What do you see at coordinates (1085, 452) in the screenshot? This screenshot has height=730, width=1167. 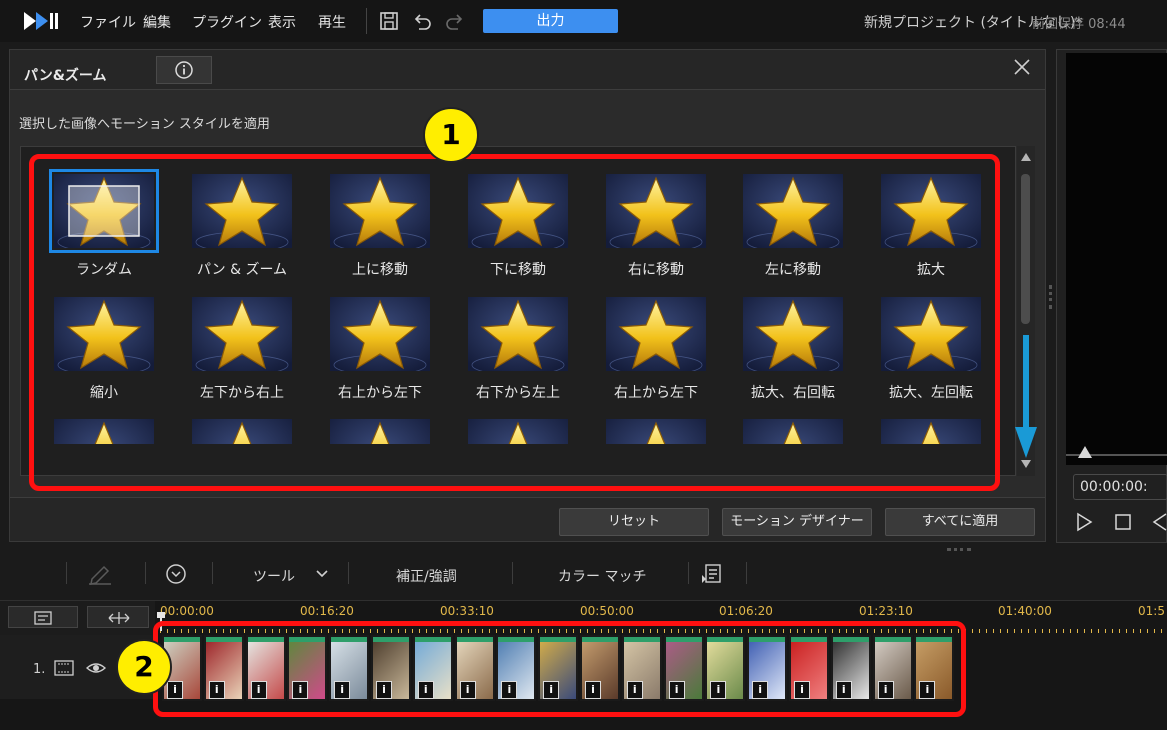 I see `preview-slider-handle-icon` at bounding box center [1085, 452].